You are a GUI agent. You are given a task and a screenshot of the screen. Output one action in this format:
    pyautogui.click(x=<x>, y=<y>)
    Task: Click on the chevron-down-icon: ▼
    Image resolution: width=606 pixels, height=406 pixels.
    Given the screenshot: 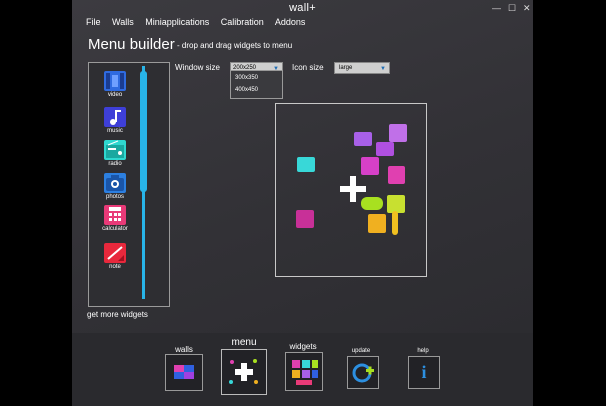 What is the action you would take?
    pyautogui.click(x=383, y=69)
    